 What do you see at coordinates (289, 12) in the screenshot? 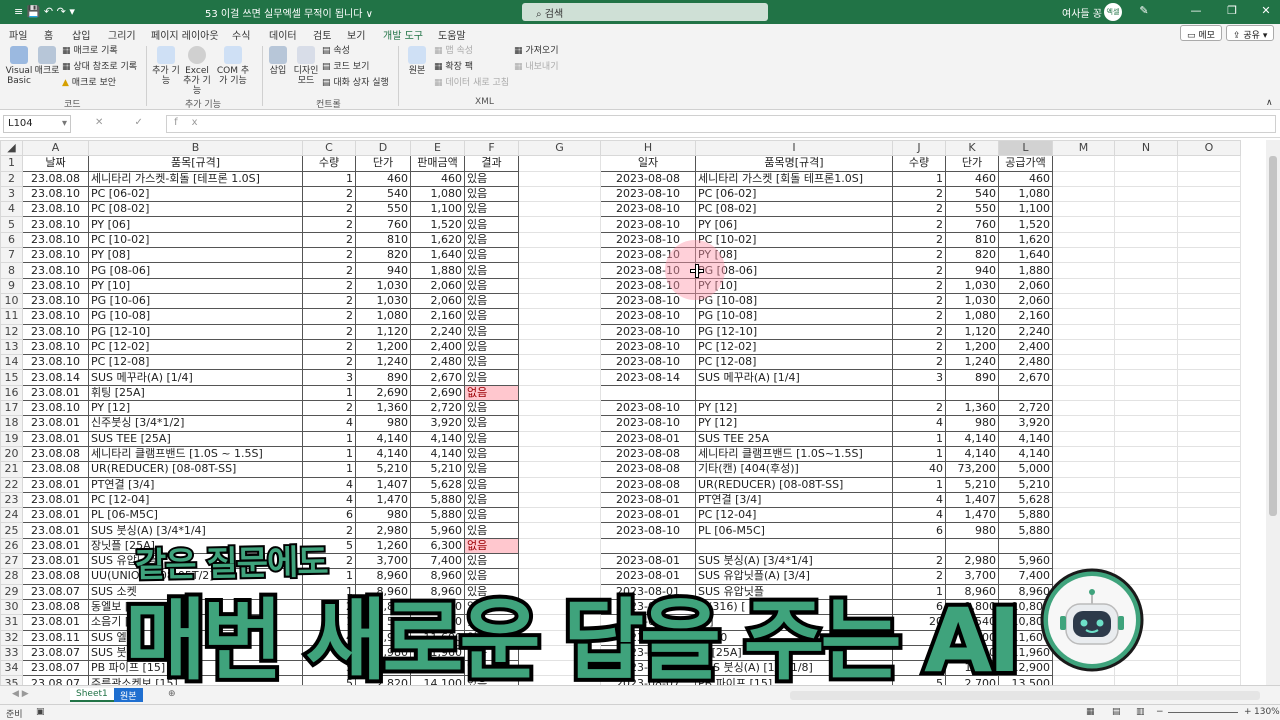
I see `document-title: 53 이걸 쓰면 실무엑셀 무적이 됩니다 ∨` at bounding box center [289, 12].